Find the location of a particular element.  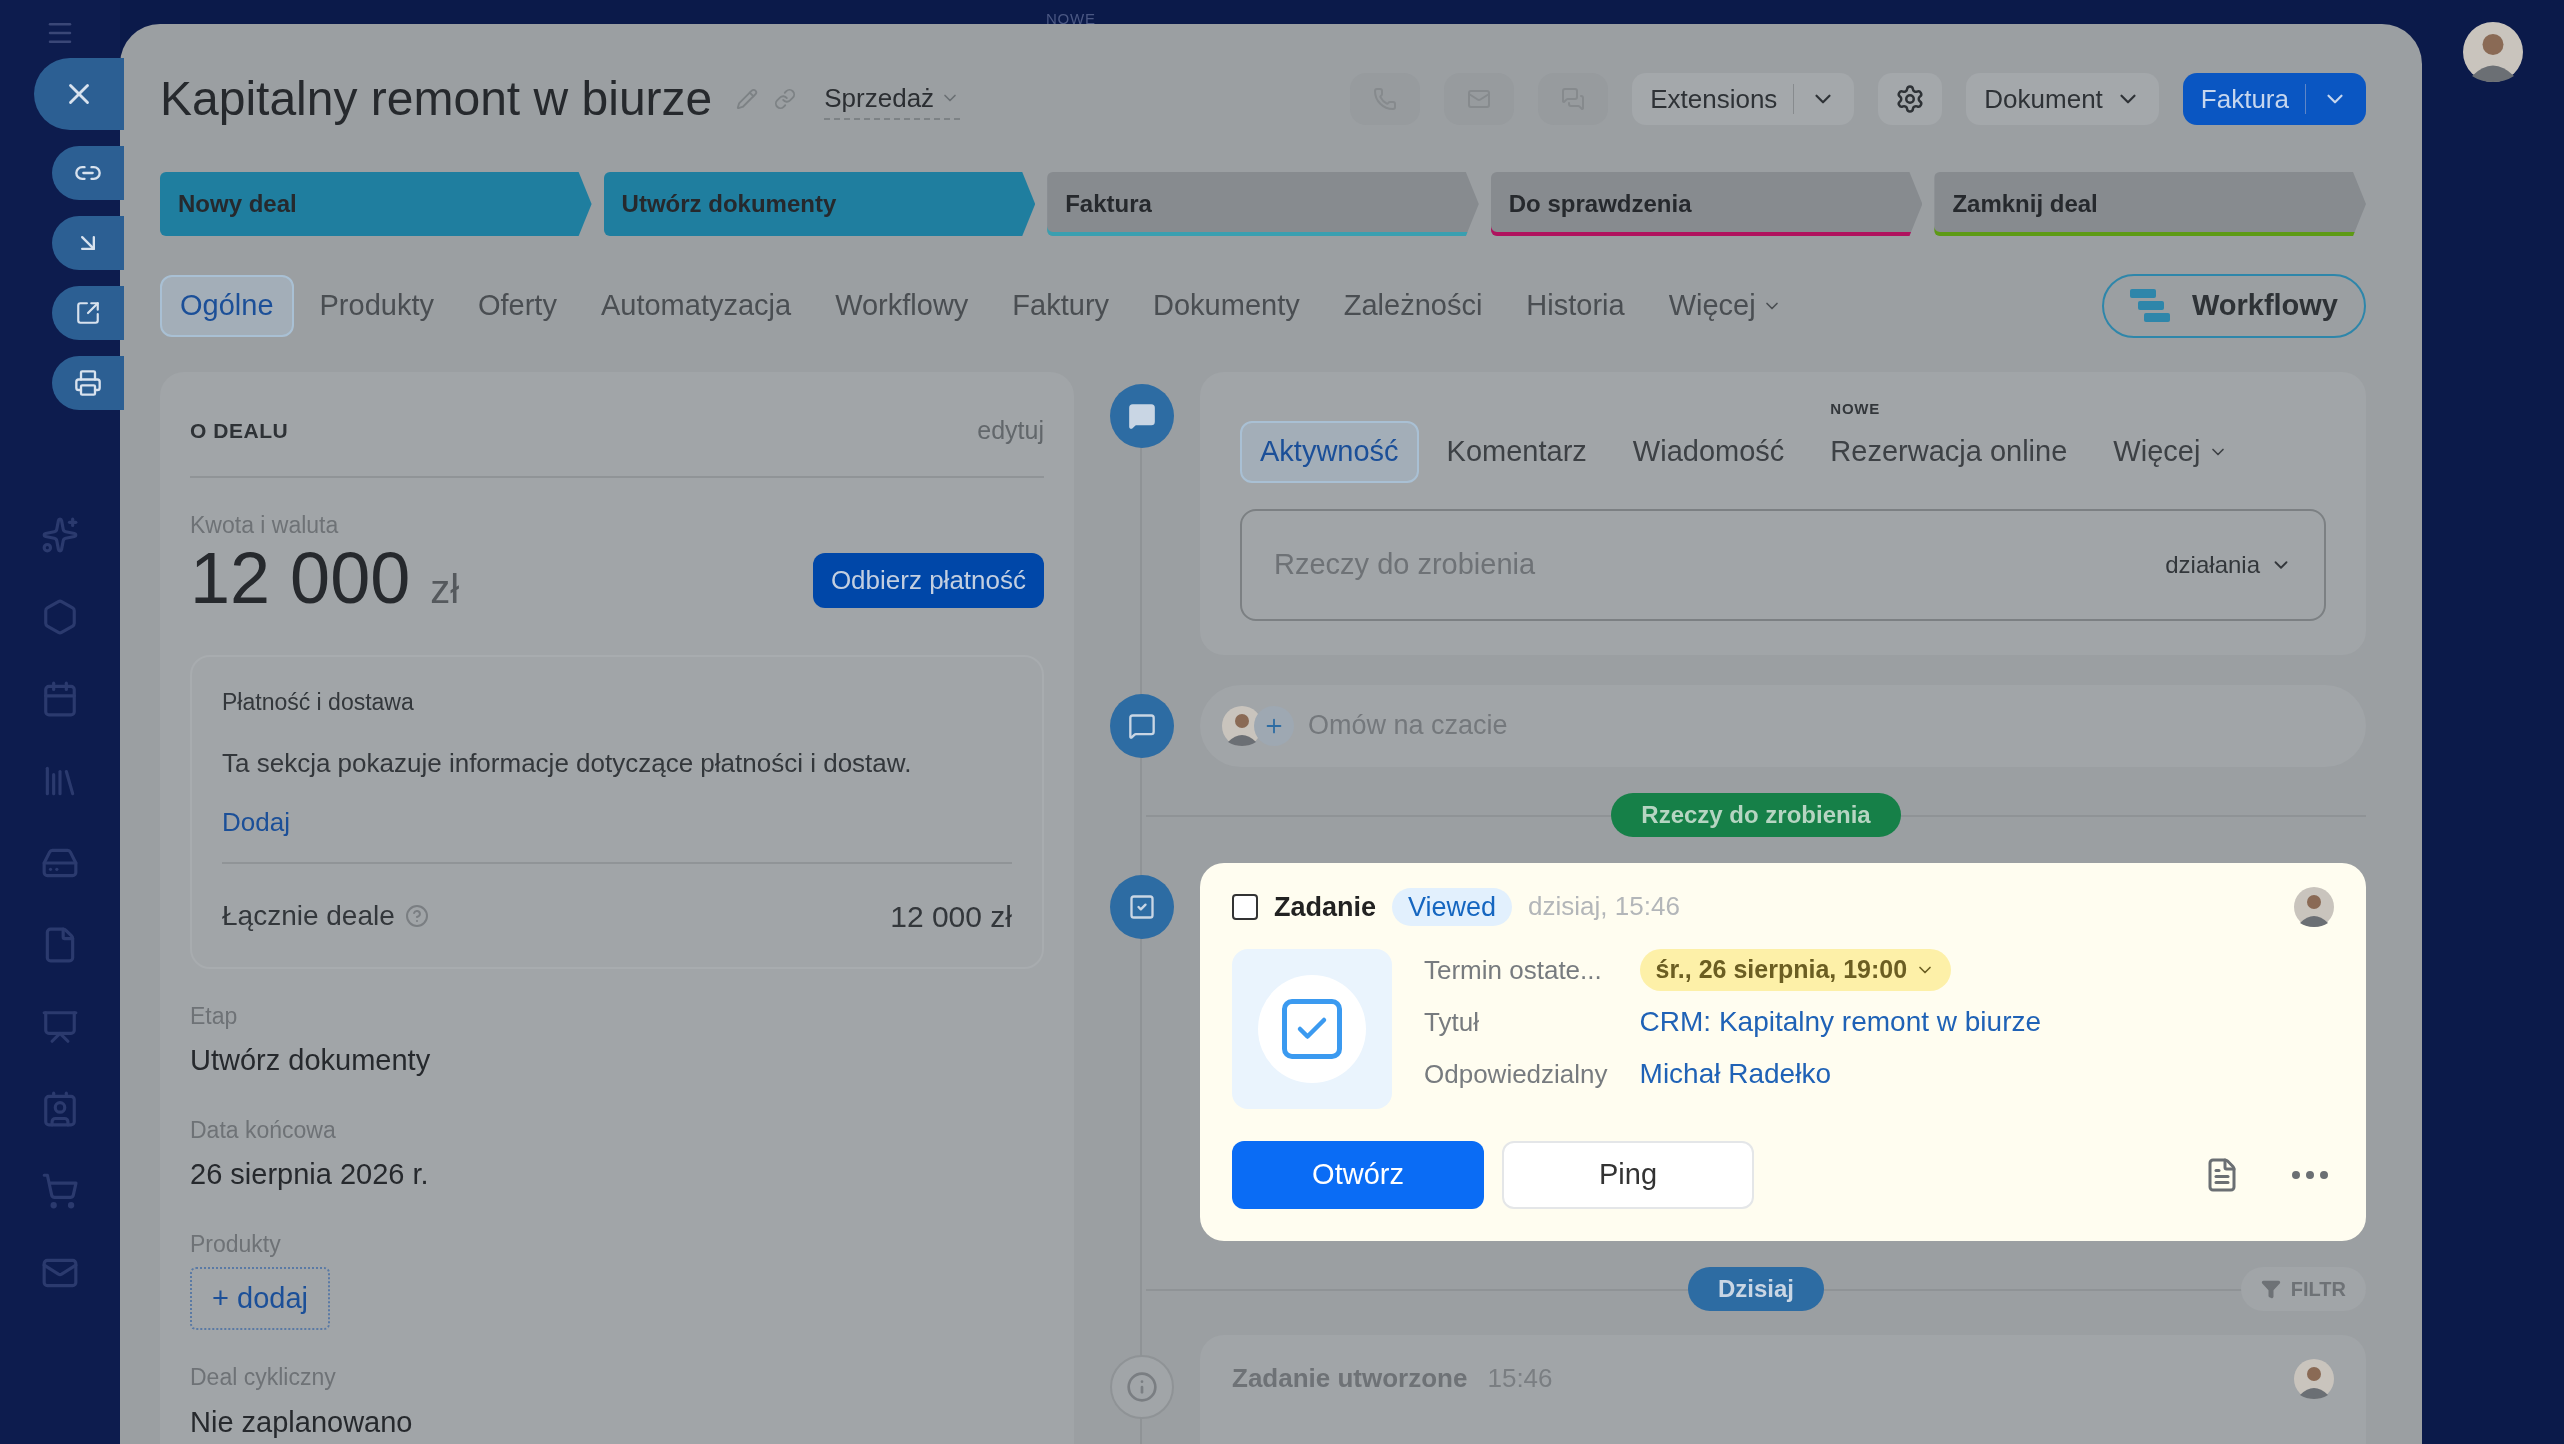

header-button: Faktura is located at coordinates (2274, 99).